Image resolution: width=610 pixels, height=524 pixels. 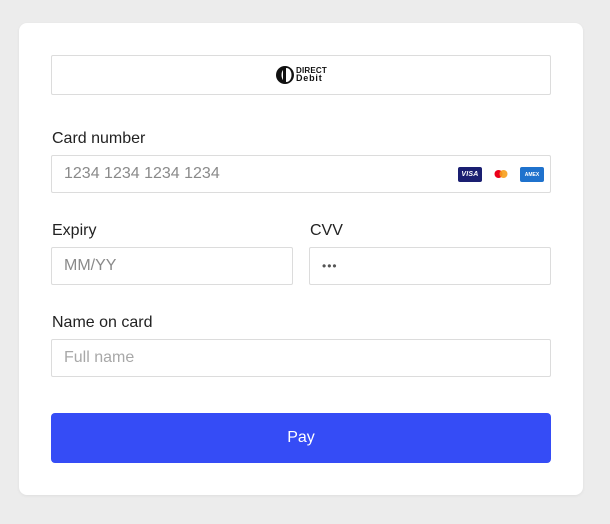 What do you see at coordinates (330, 266) in the screenshot?
I see `cvv-placeholder: •••` at bounding box center [330, 266].